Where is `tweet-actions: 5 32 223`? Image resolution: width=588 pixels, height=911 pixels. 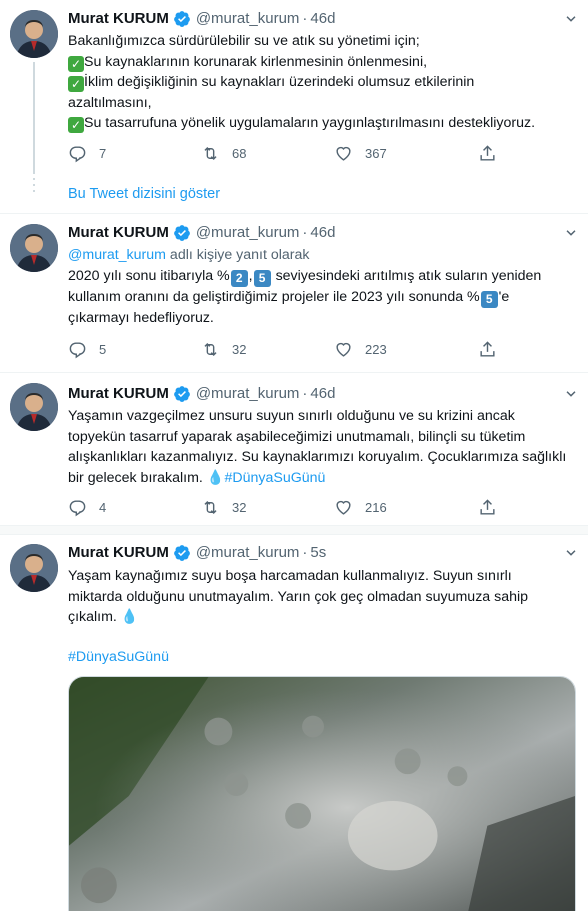
tweet-actions: 5 32 223 is located at coordinates (283, 349).